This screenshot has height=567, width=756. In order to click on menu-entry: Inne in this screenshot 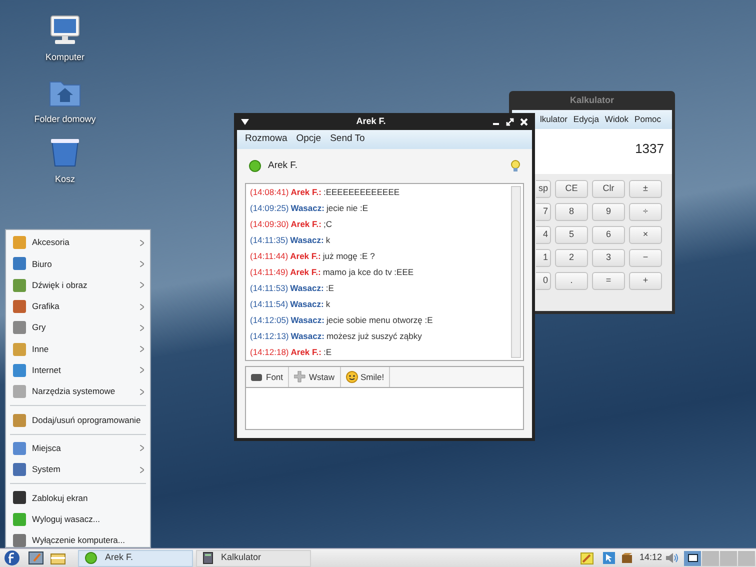, I will do `click(78, 349)`.